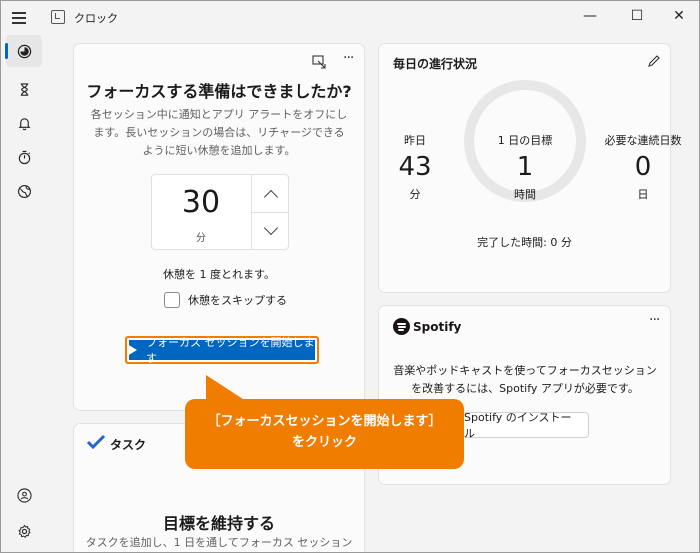  Describe the element at coordinates (677, 16) in the screenshot. I see `close-button: ✕` at that location.